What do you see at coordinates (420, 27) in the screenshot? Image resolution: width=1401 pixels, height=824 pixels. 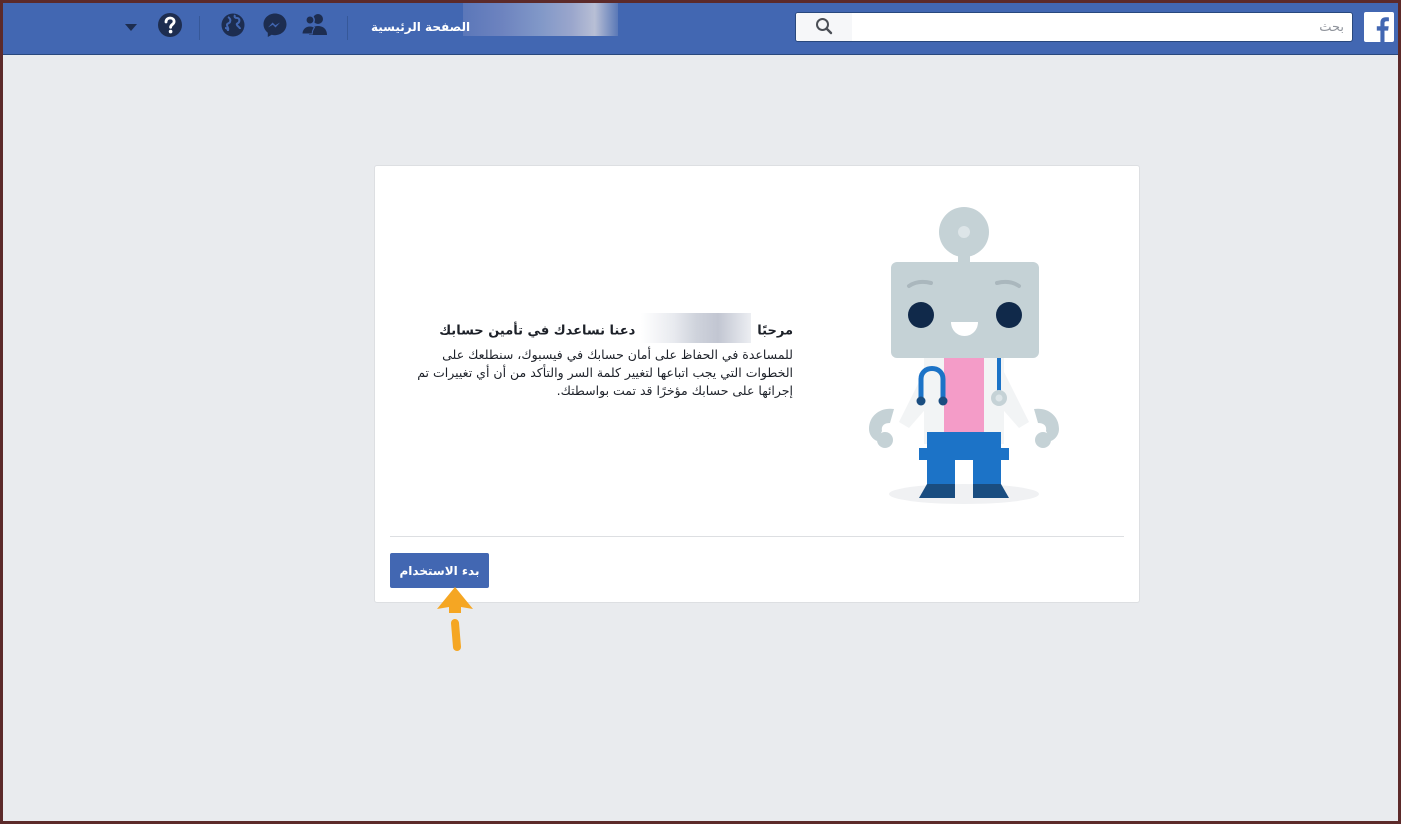 I see `home-link: الصفحة الرئيسية` at bounding box center [420, 27].